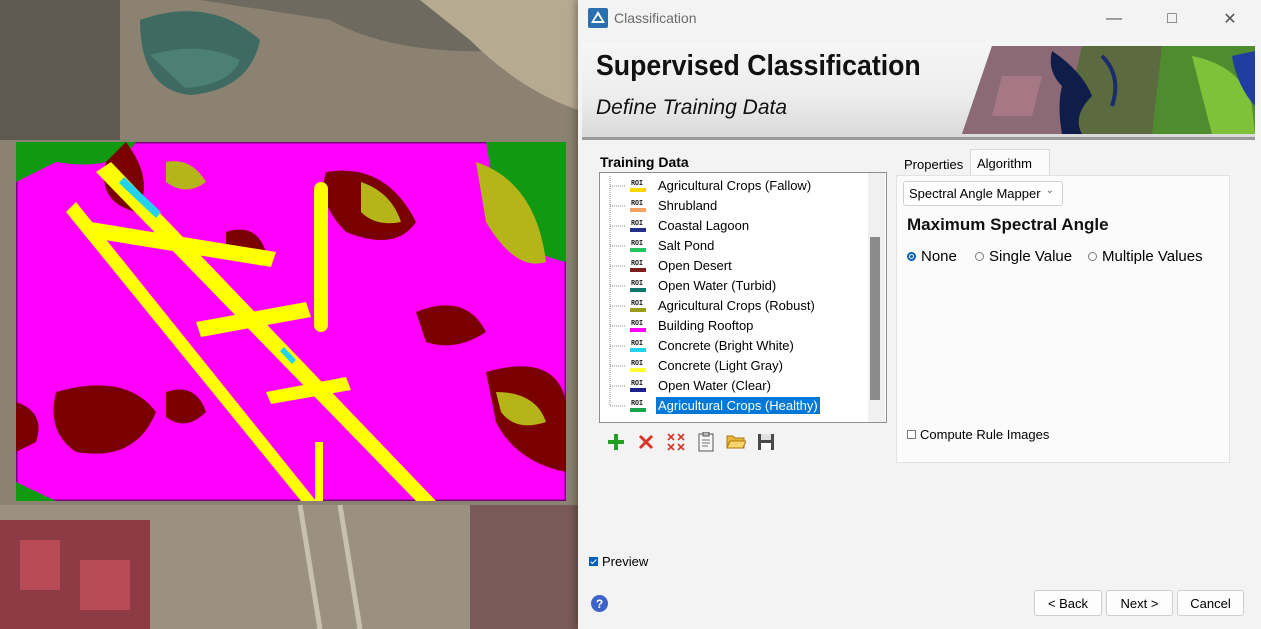 Image resolution: width=1261 pixels, height=629 pixels. Describe the element at coordinates (875, 318) in the screenshot. I see `scrollbar-thumb` at that location.